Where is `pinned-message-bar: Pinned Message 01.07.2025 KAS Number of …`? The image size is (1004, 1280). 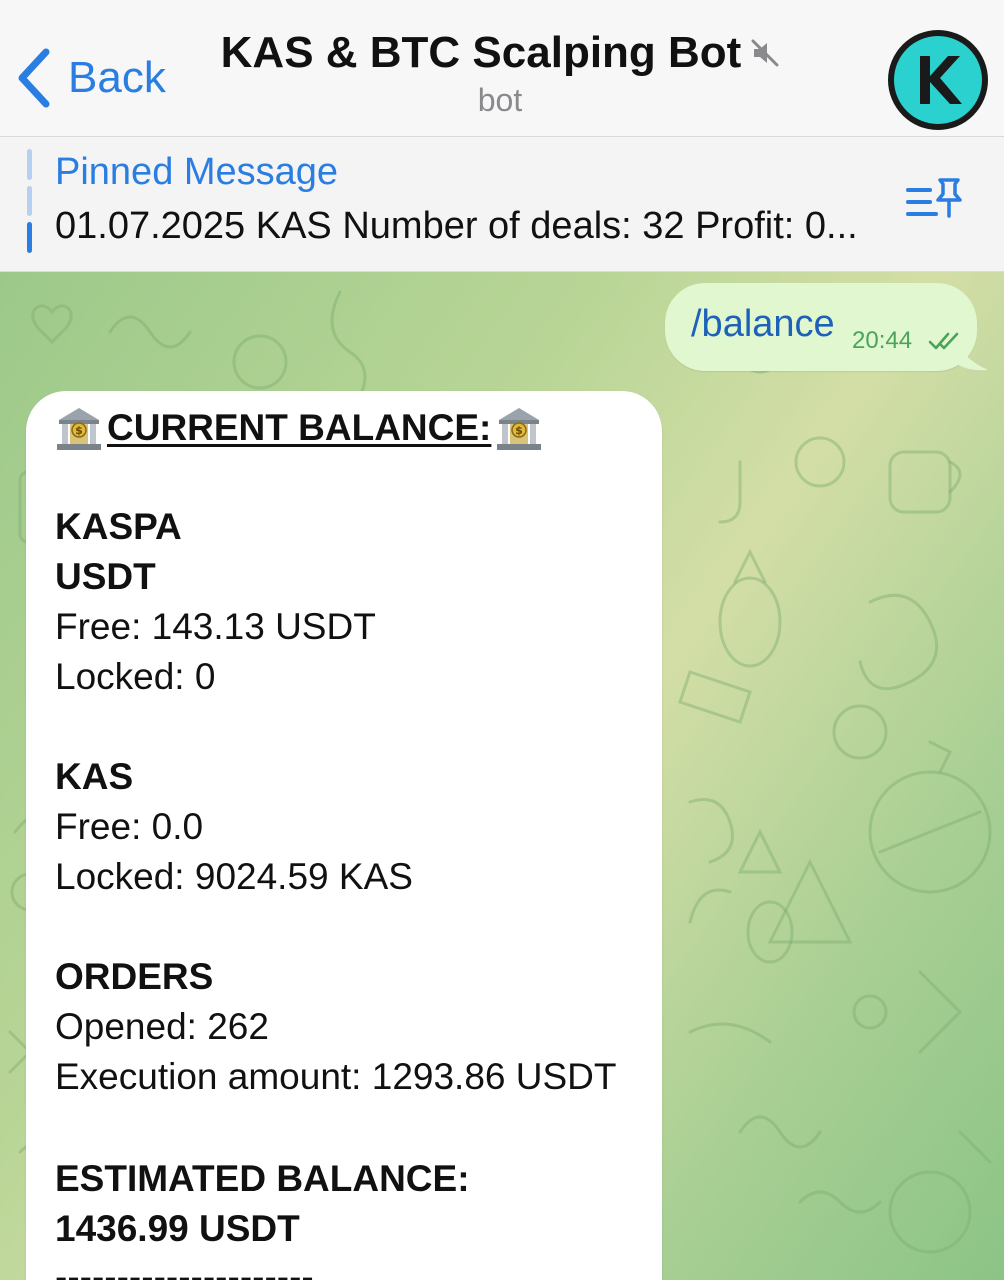 pinned-message-bar: Pinned Message 01.07.2025 KAS Number of … is located at coordinates (502, 204).